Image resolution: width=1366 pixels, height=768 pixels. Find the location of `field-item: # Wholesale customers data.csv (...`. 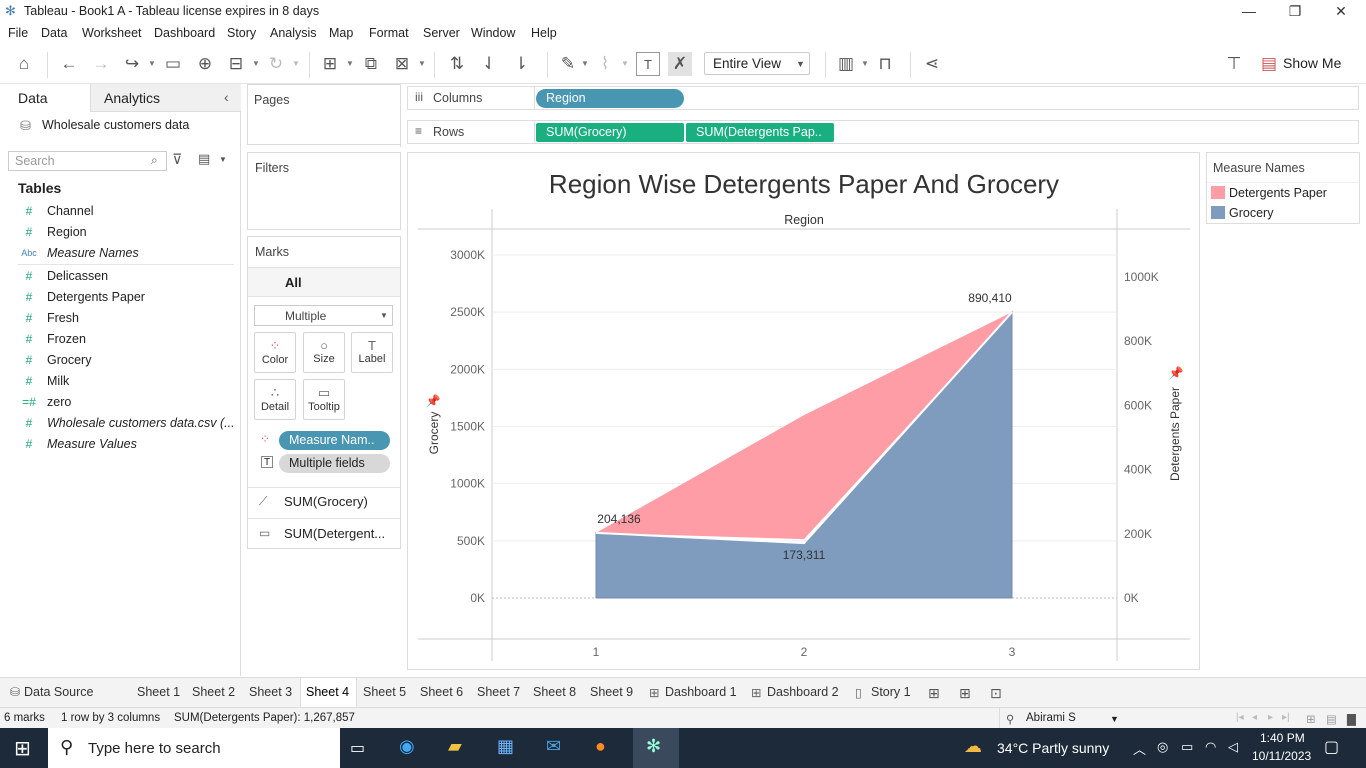

field-item: # Wholesale customers data.csv (... is located at coordinates (119, 423).